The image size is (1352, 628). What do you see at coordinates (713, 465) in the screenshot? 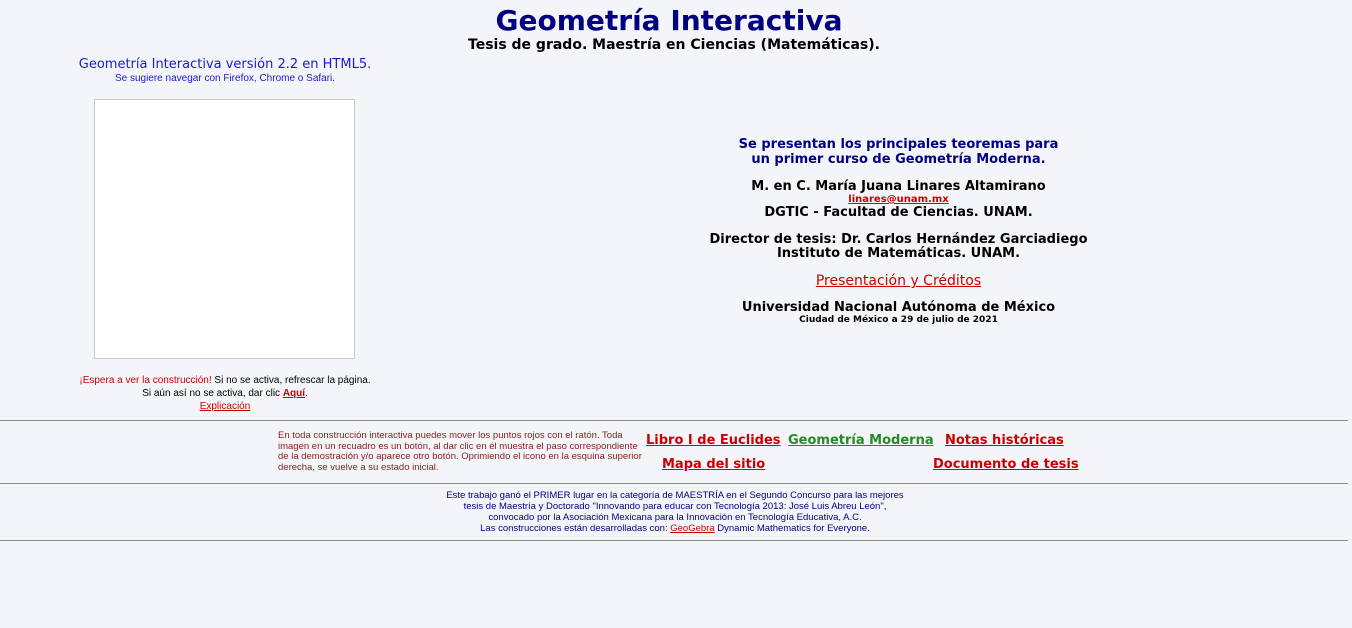
I see `nav-mapa-sitio: Mapa del sitio` at bounding box center [713, 465].